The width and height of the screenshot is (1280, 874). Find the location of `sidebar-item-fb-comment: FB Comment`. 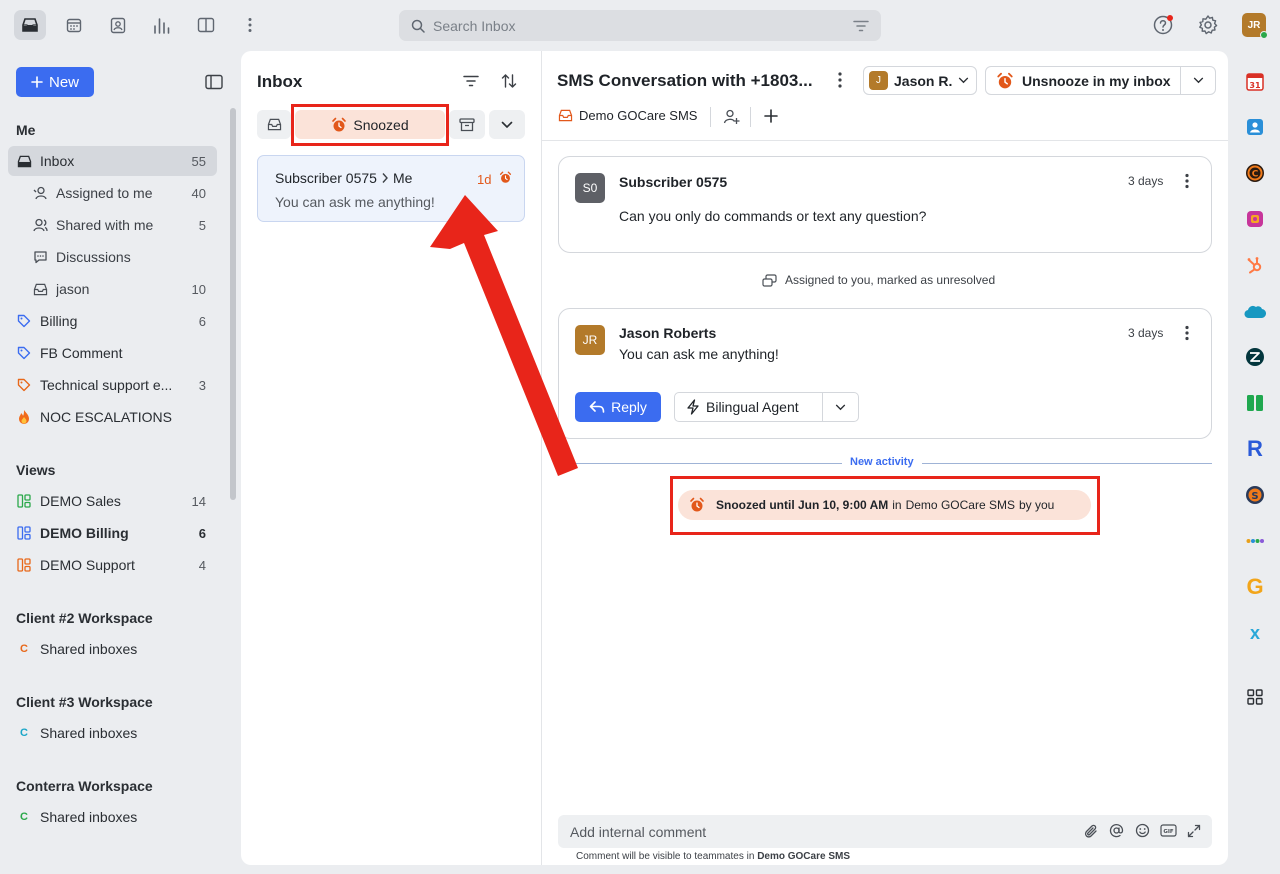

sidebar-item-fb-comment: FB Comment is located at coordinates (112, 353).